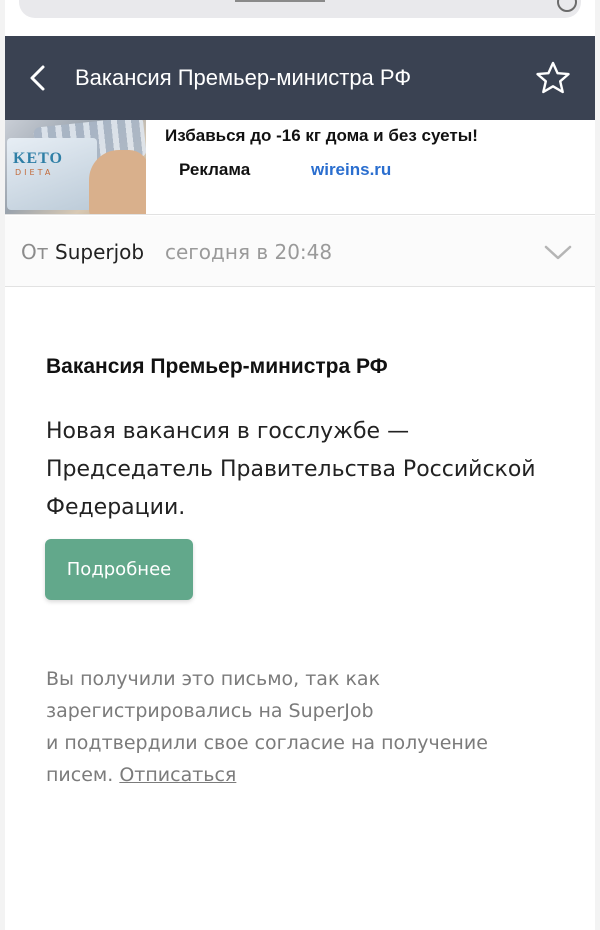 The width and height of the screenshot is (600, 930). I want to click on search-field, so click(300, 9).